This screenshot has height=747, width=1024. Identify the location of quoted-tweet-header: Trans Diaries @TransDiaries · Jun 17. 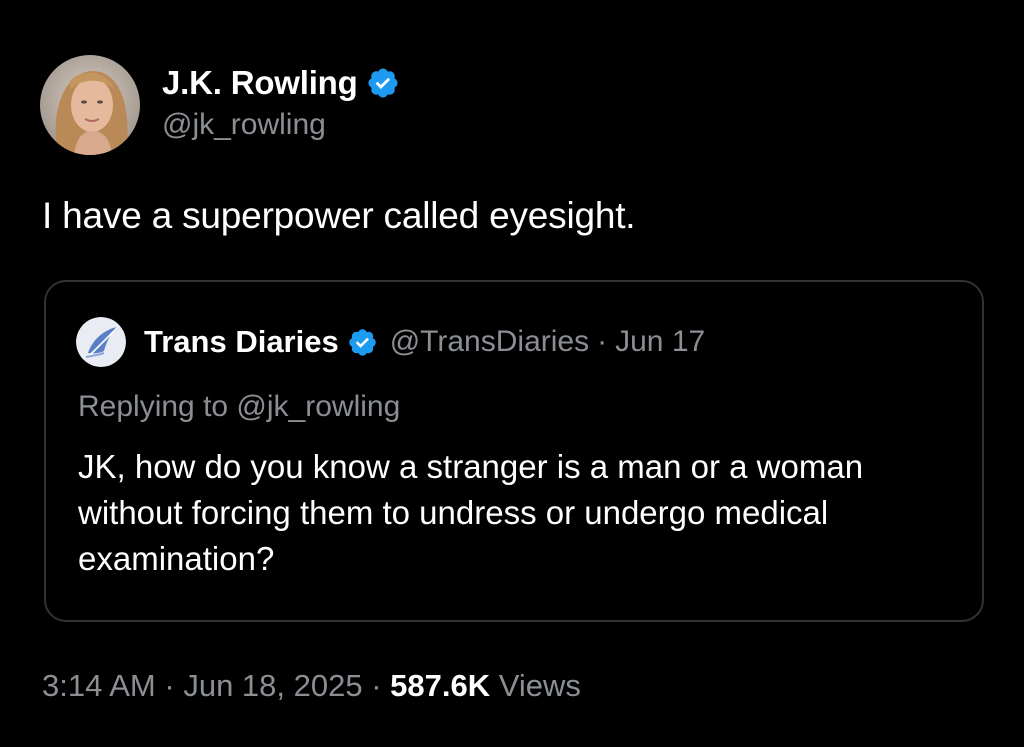
(390, 342).